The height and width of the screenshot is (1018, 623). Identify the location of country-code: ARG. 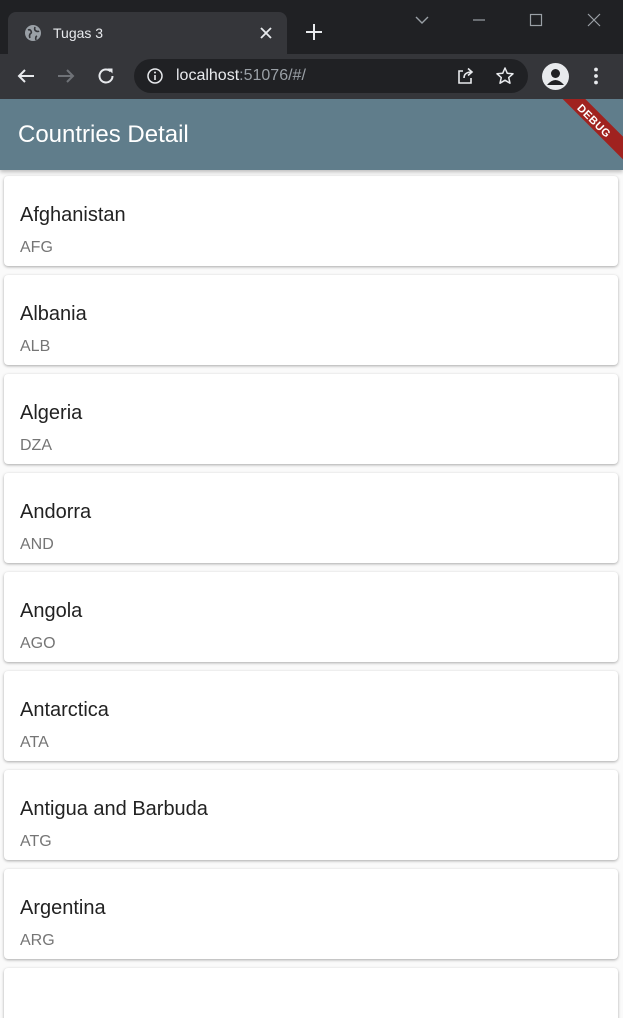
(37, 940).